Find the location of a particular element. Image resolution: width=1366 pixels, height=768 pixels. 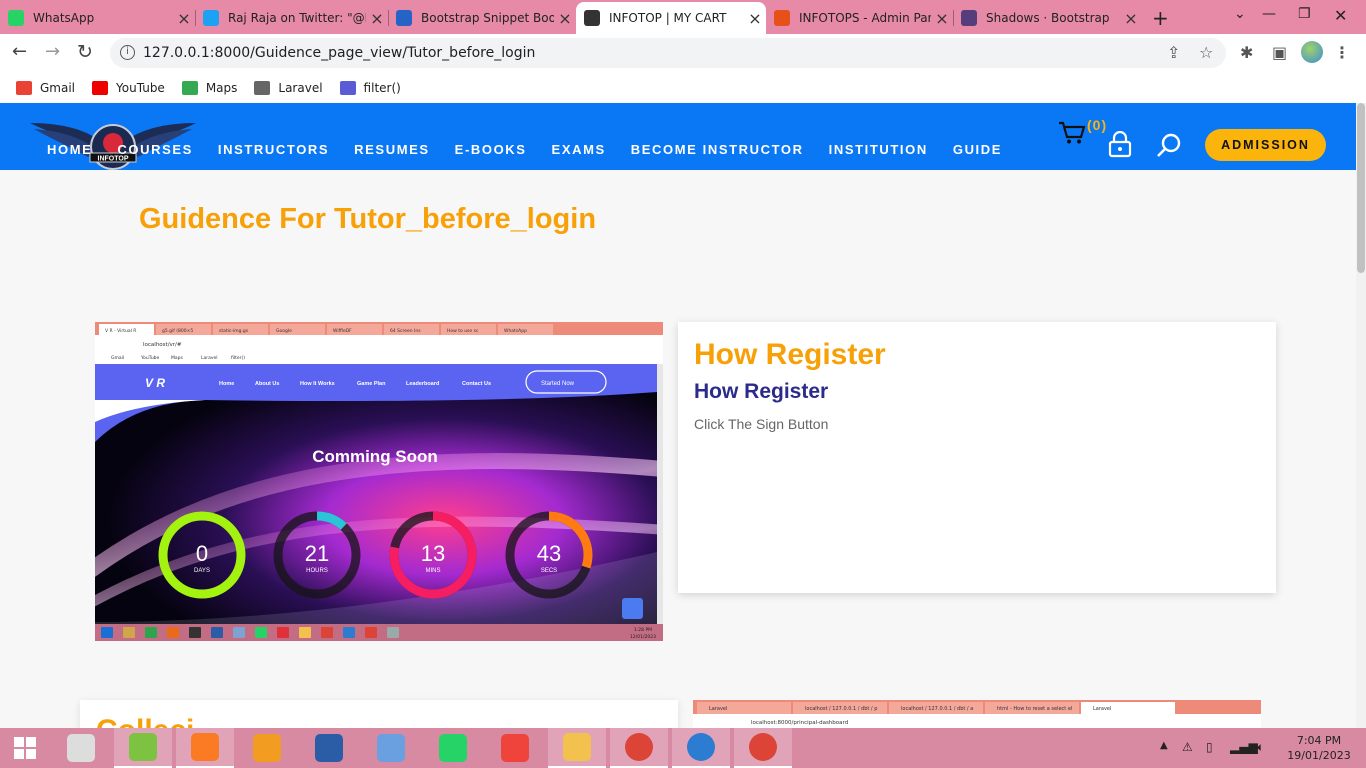

mini-nav-item: How It Works is located at coordinates (317, 384).